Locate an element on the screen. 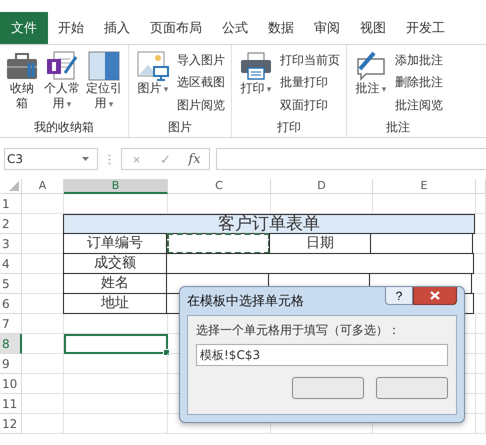 This screenshot has height=445, width=486. group-label: 批注 is located at coordinates (398, 127).